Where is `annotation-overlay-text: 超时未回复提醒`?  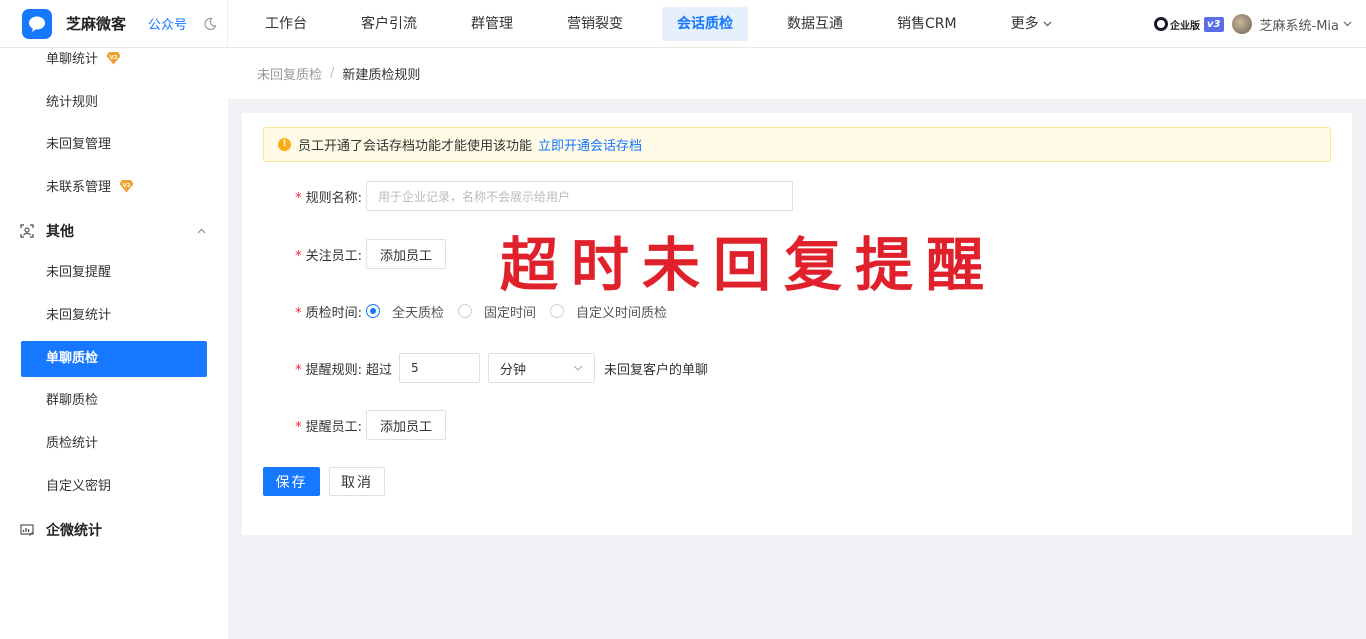
annotation-overlay-text: 超时未回复提醒 is located at coordinates (749, 265).